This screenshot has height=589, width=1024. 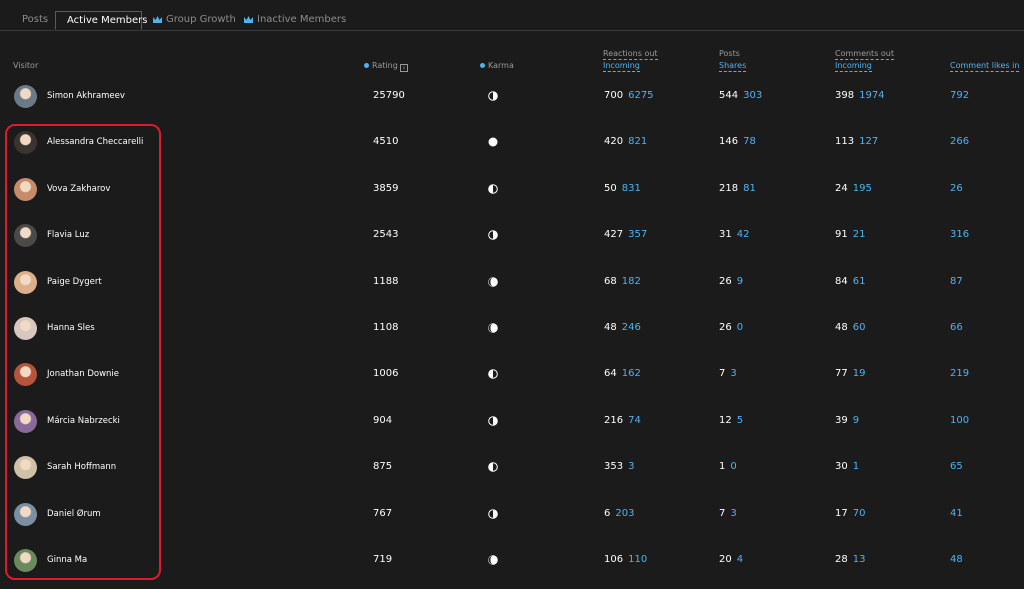 What do you see at coordinates (194, 20) in the screenshot?
I see `tab-group-growth: Group Growth` at bounding box center [194, 20].